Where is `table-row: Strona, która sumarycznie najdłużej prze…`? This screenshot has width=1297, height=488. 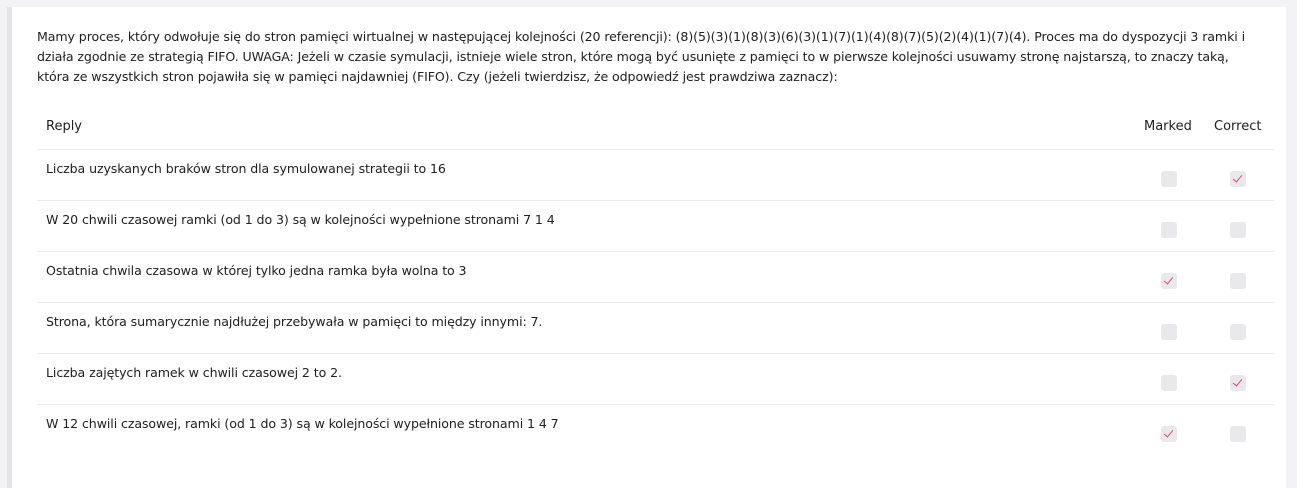 table-row: Strona, która sumarycznie najdłużej prze… is located at coordinates (655, 328).